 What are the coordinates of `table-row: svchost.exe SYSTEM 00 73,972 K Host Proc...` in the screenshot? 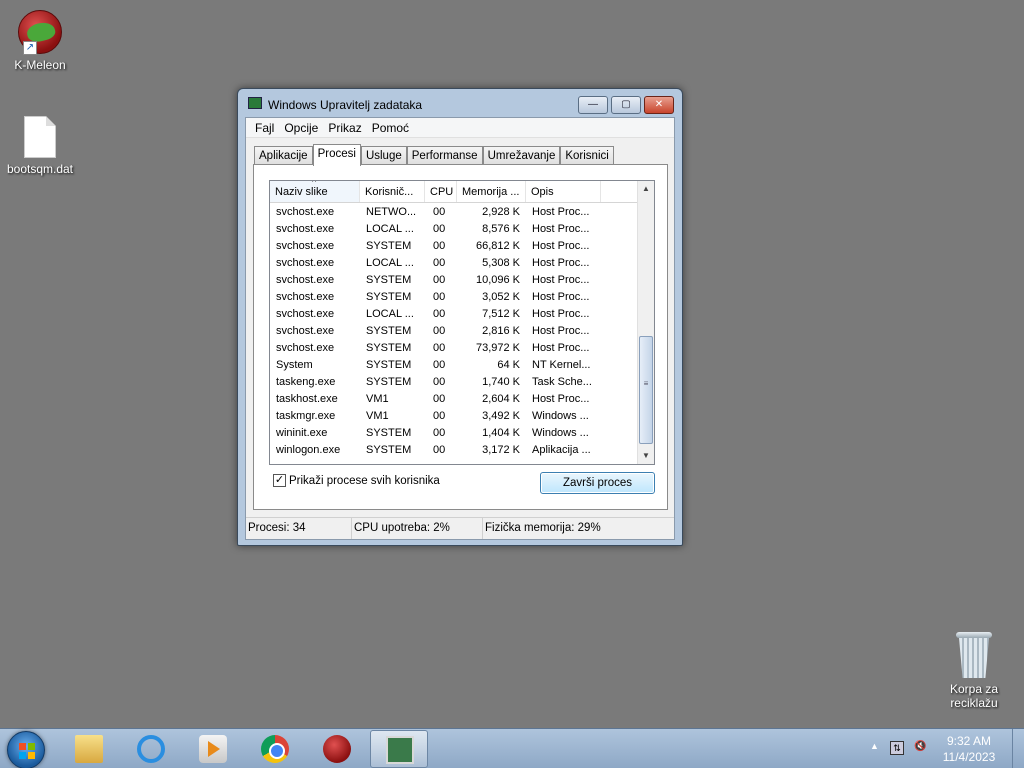 It's located at (454, 348).